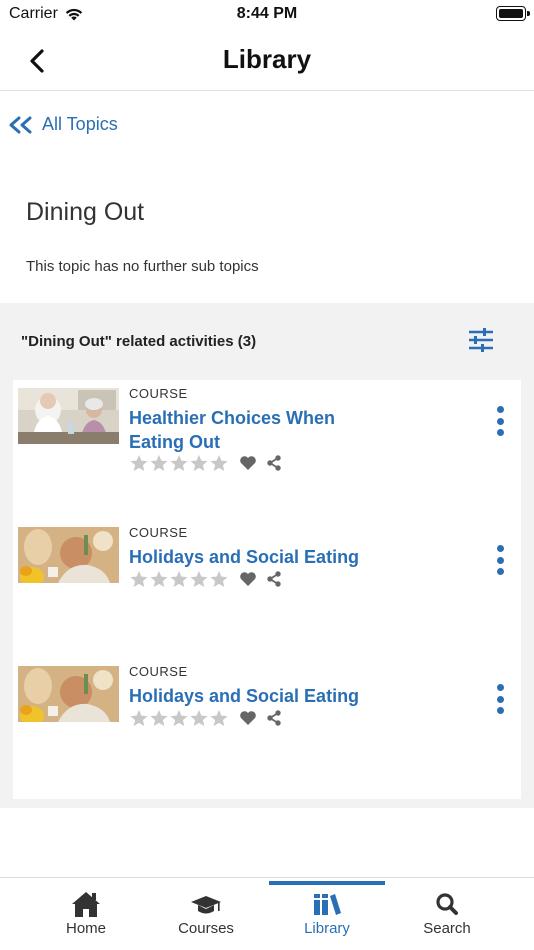  I want to click on topic-subtitle: This topic has no further sub topics, so click(142, 266).